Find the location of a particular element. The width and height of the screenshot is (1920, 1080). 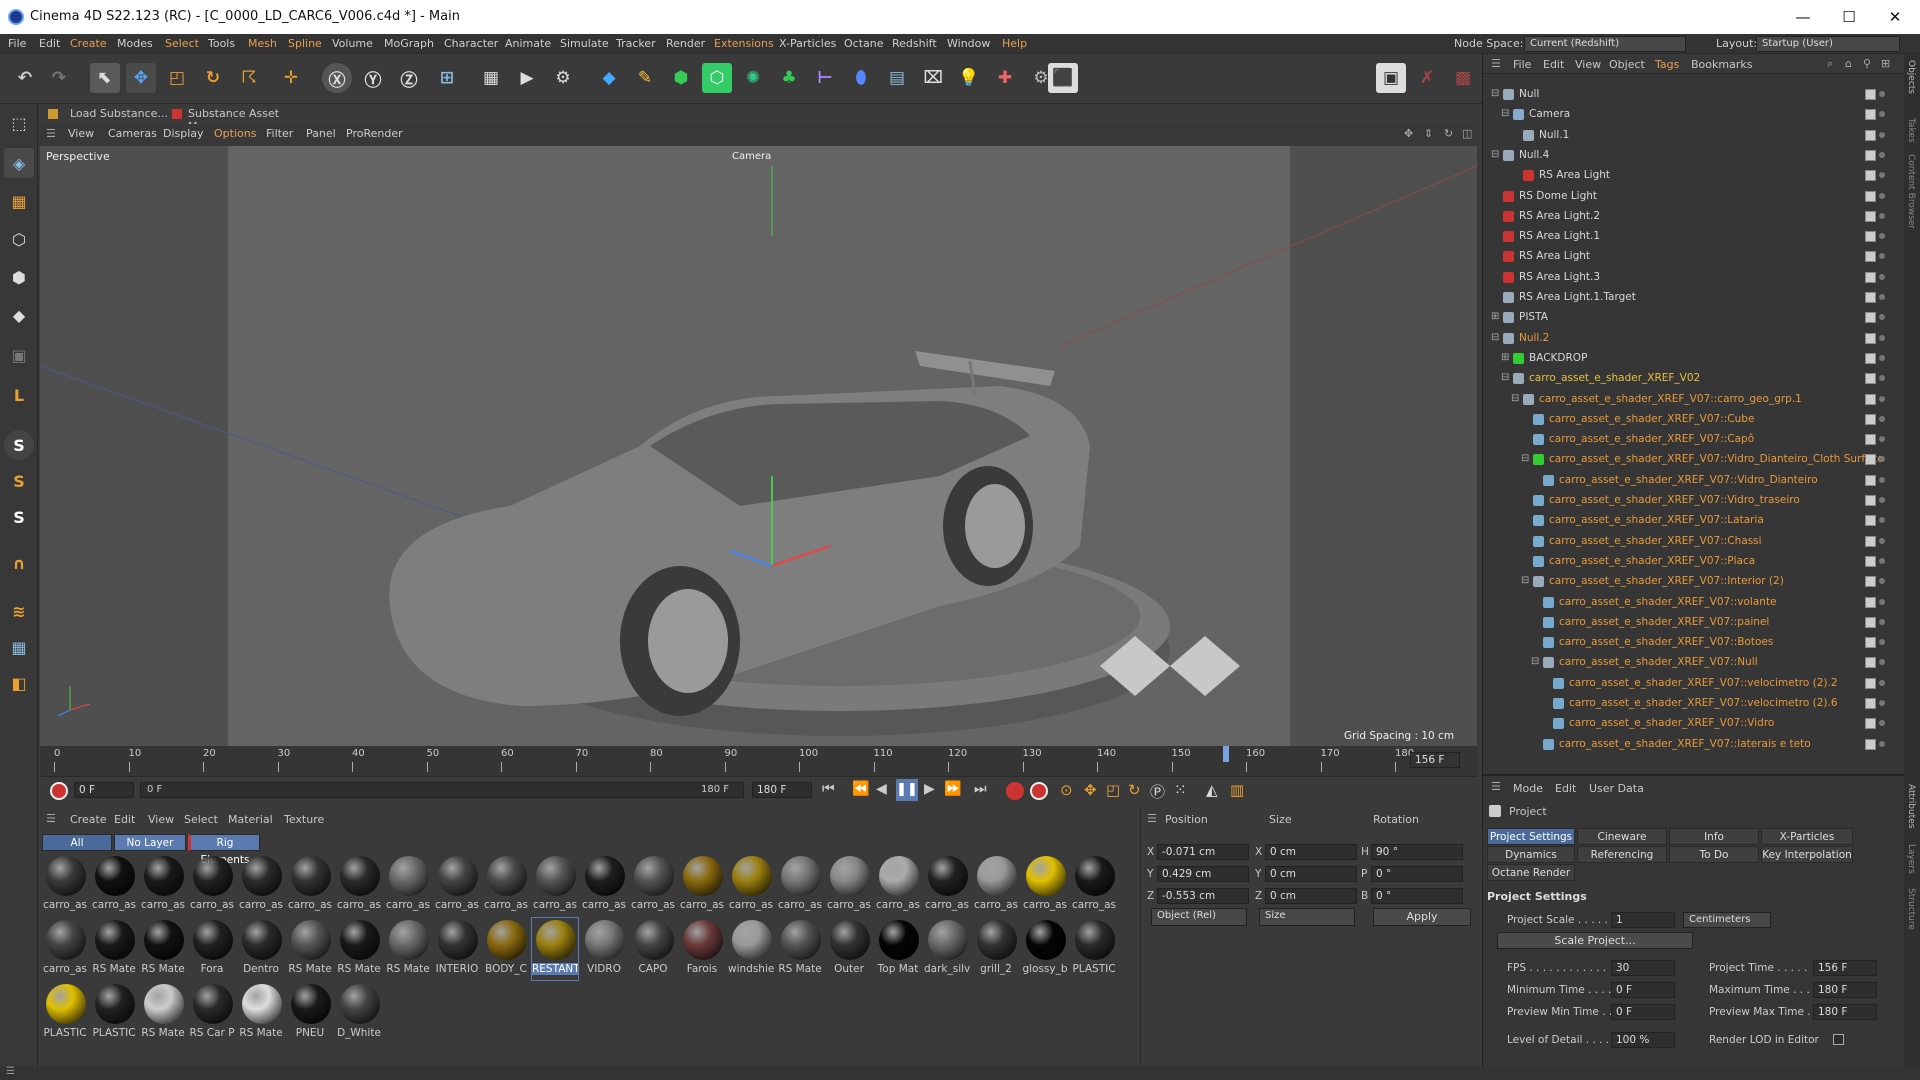

camera-icon: ⌧ is located at coordinates (933, 78).